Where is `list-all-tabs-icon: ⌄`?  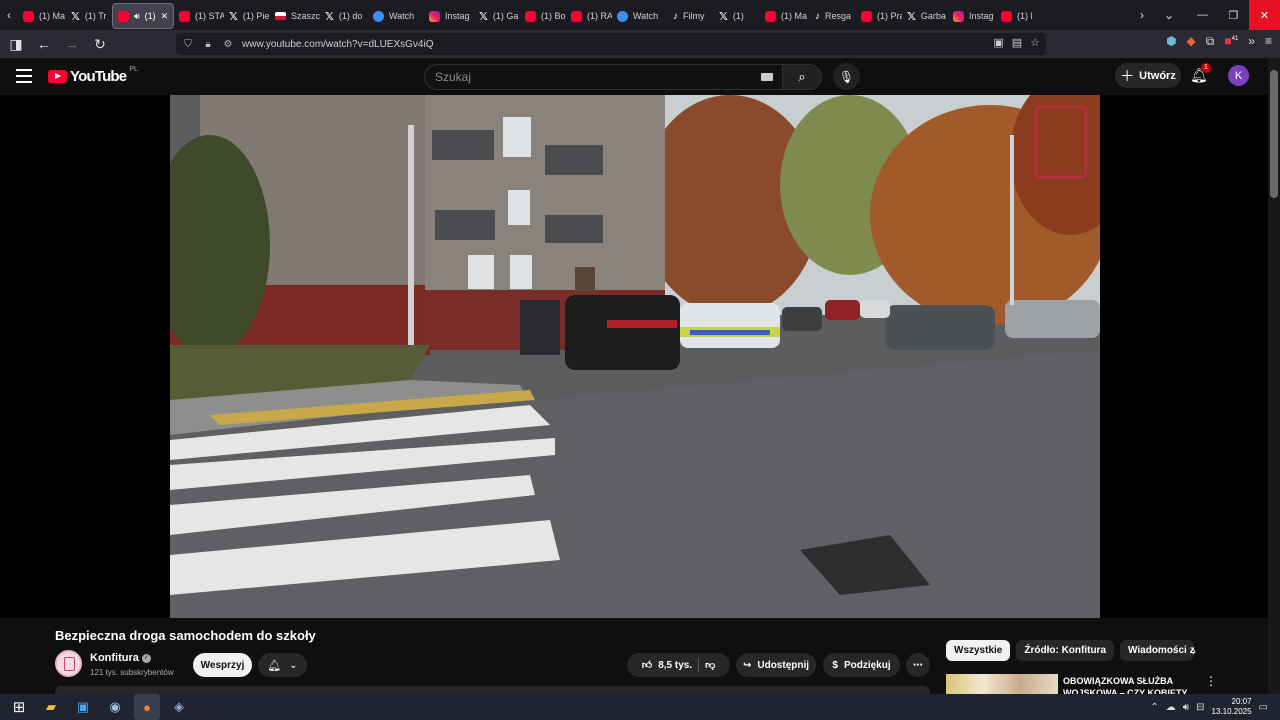 list-all-tabs-icon: ⌄ is located at coordinates (1169, 15).